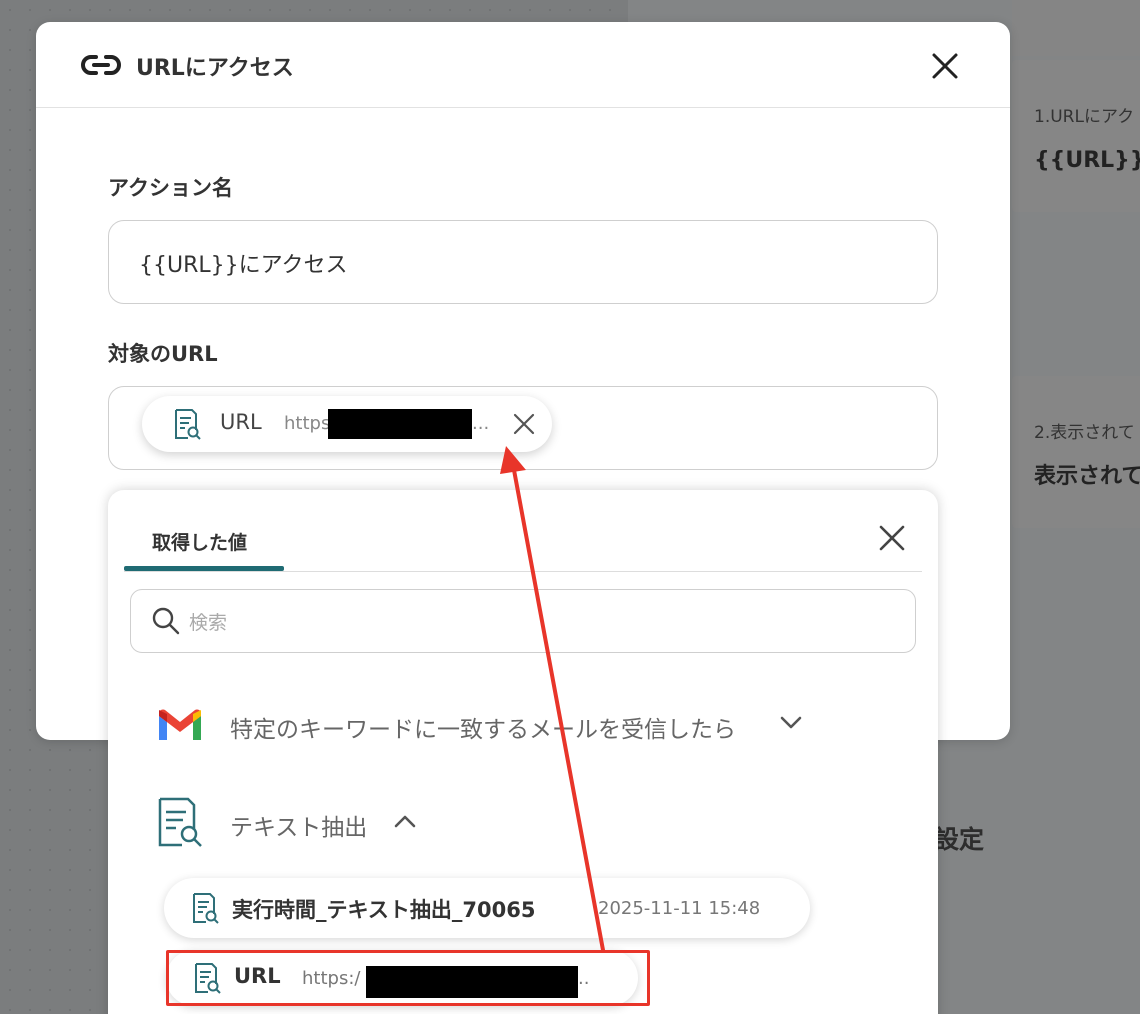 This screenshot has height=1014, width=1140. I want to click on search-input: 検索, so click(523, 621).